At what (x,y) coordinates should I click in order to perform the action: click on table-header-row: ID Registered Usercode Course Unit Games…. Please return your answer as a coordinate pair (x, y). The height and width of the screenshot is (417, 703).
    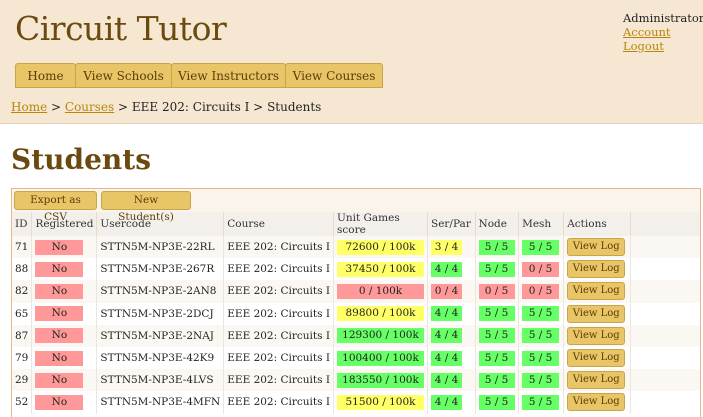
    Looking at the image, I should click on (356, 224).